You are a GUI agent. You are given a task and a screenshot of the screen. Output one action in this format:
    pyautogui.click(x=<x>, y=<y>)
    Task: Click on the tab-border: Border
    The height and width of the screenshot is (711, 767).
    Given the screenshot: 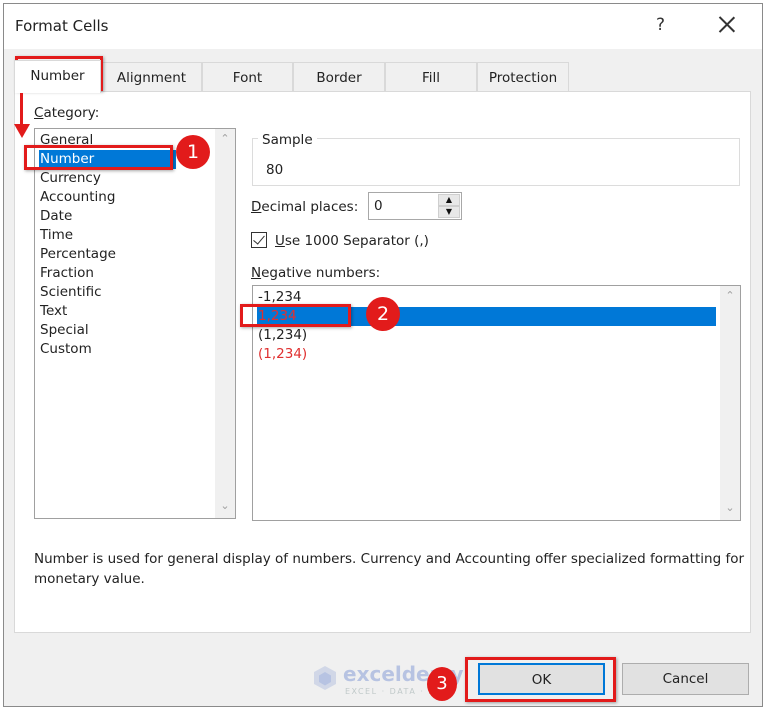 What is the action you would take?
    pyautogui.click(x=339, y=77)
    